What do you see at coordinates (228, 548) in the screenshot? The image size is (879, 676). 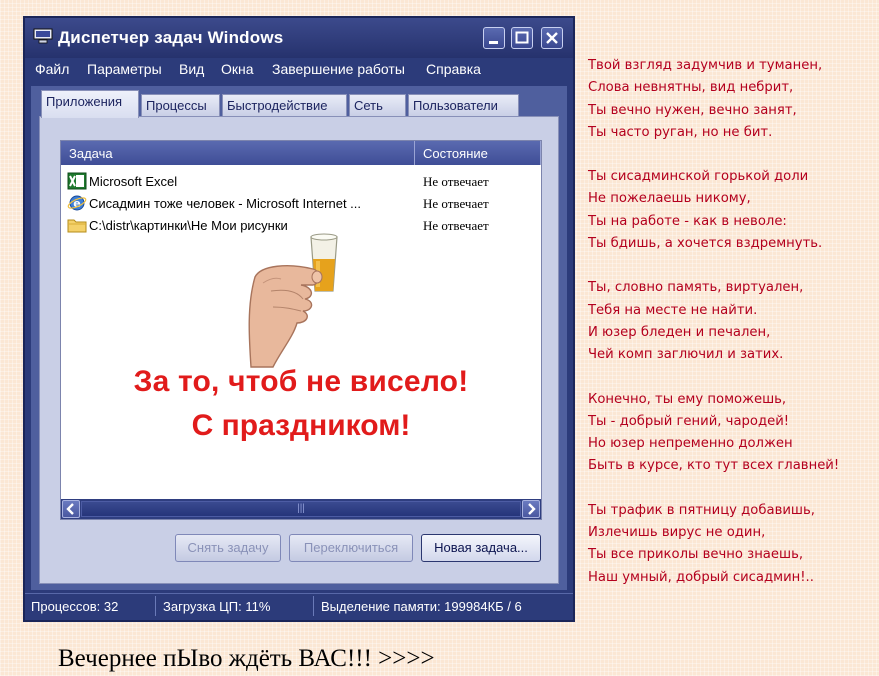 I see `end-task-button: Снять задачу` at bounding box center [228, 548].